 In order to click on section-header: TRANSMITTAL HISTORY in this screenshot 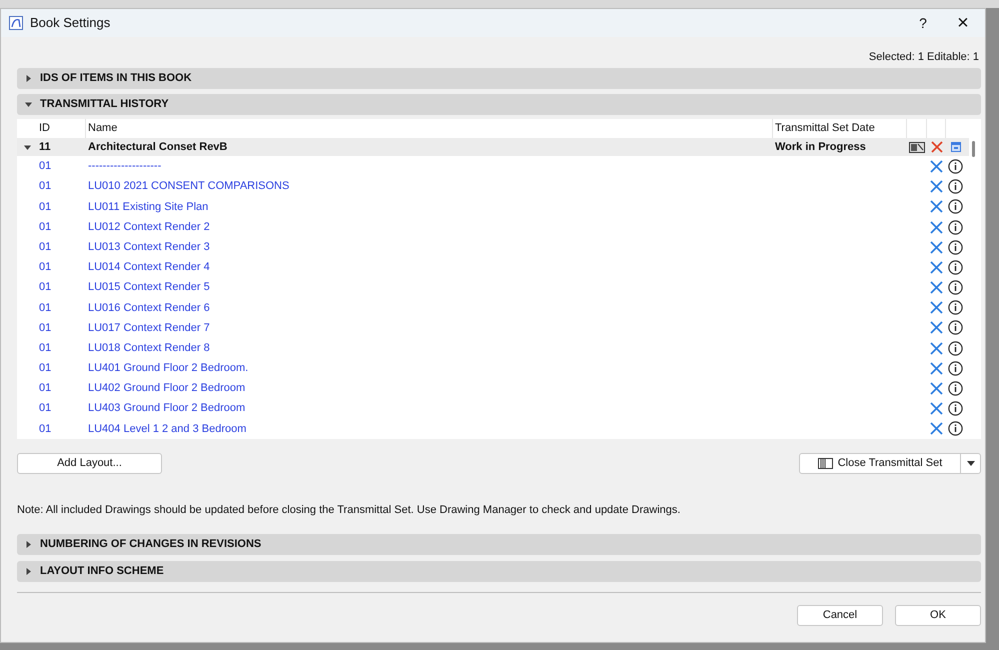, I will do `click(499, 104)`.